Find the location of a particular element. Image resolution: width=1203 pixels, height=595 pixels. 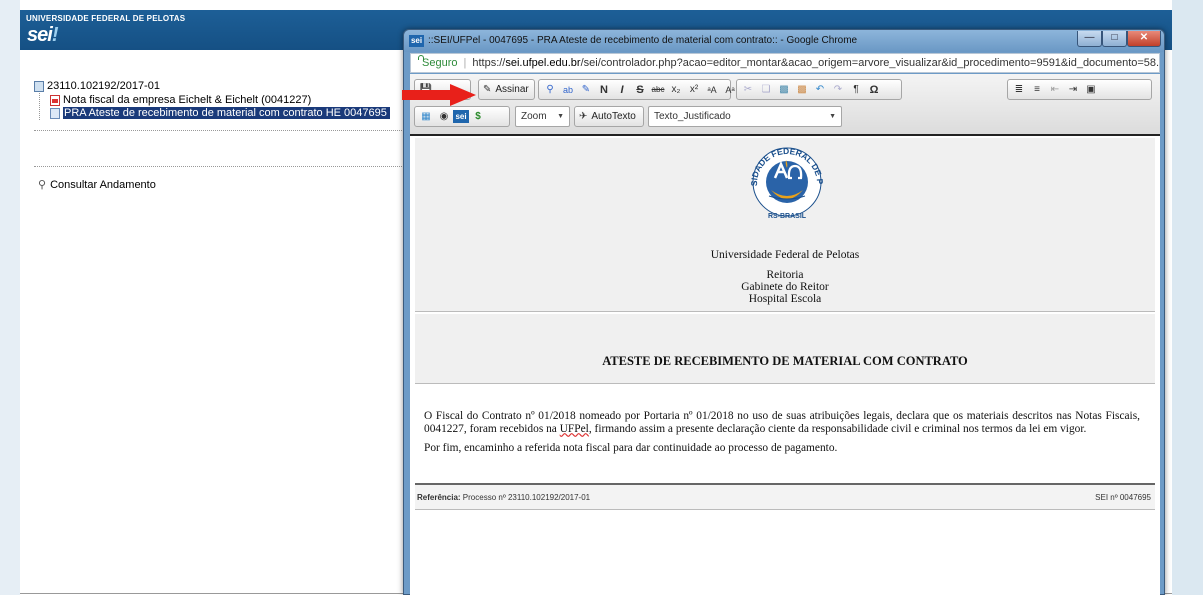

maximize-button: □ is located at coordinates (1114, 39).